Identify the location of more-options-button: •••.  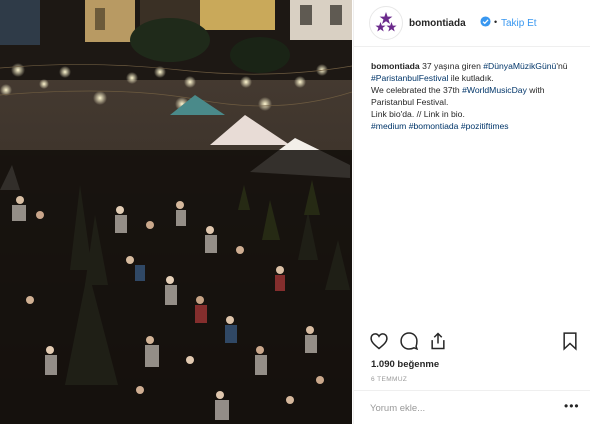
(572, 406).